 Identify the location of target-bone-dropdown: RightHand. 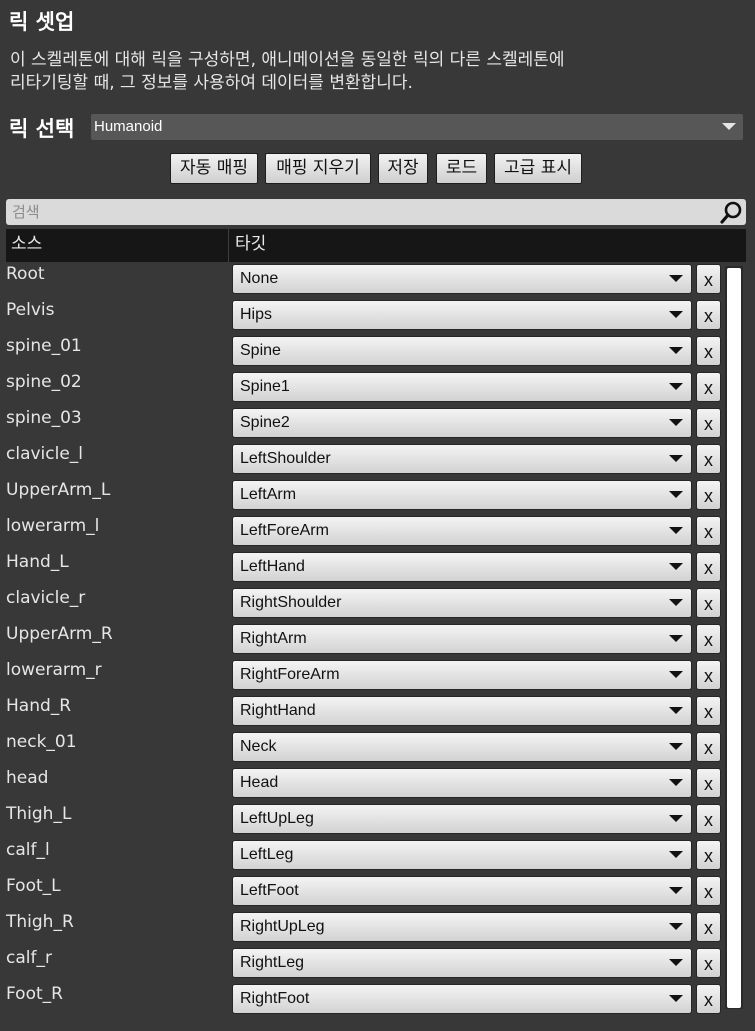
(462, 711).